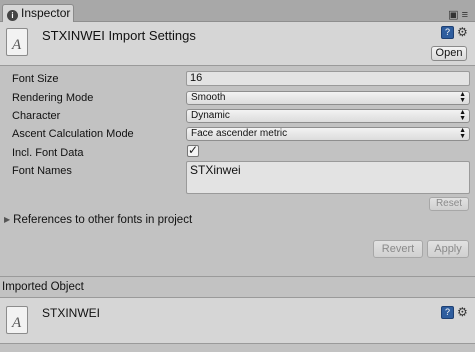 This screenshot has width=475, height=352. What do you see at coordinates (328, 177) in the screenshot?
I see `font-names-field: STXinwei` at bounding box center [328, 177].